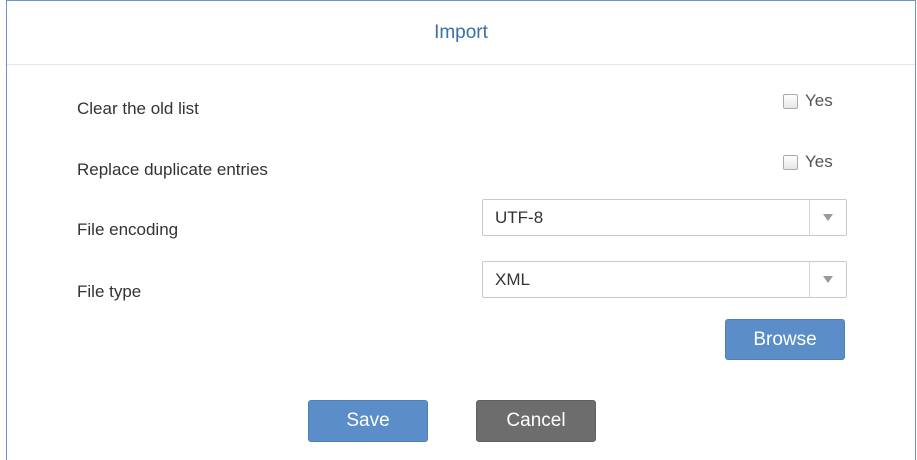  I want to click on clear-old-list-label: Clear the old list, so click(138, 108).